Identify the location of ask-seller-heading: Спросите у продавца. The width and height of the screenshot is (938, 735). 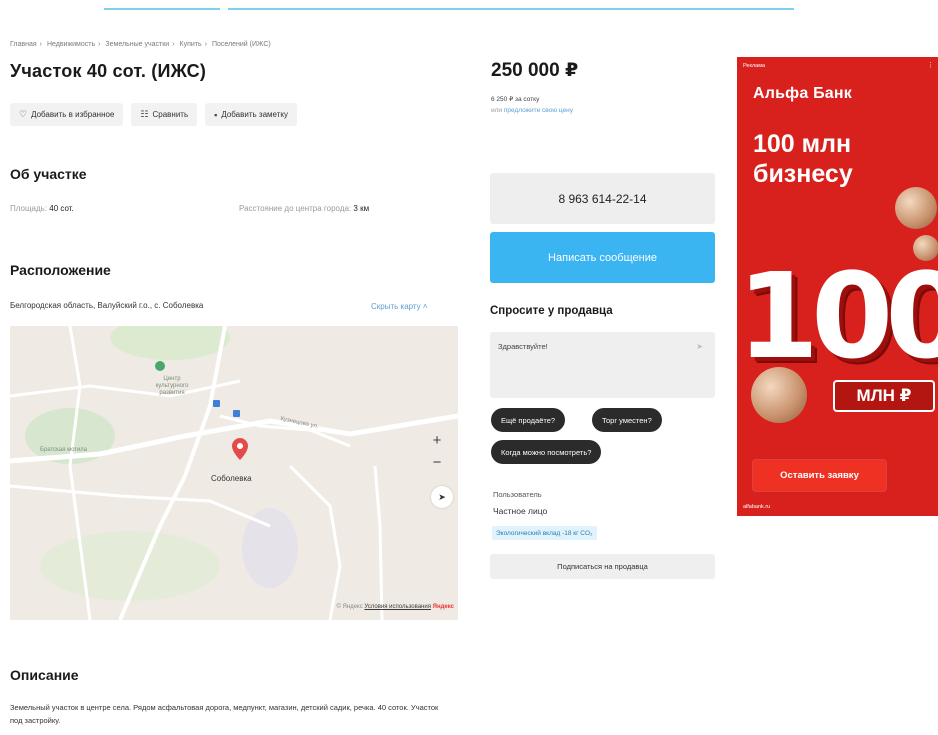
(551, 311).